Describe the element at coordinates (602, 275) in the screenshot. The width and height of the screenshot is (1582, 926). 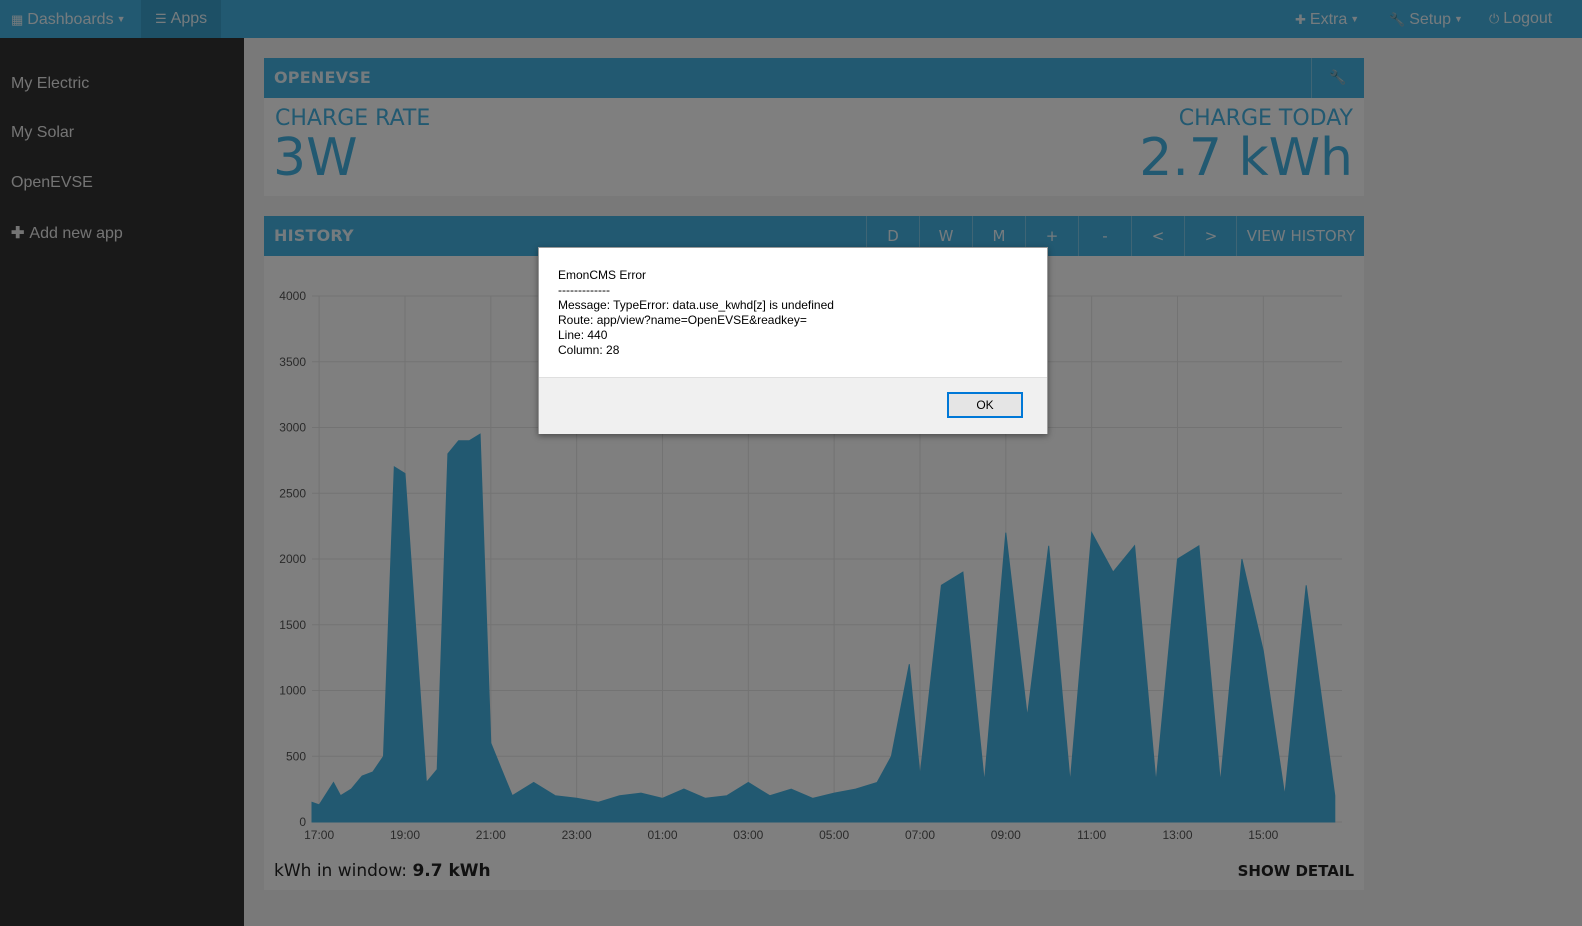
I see `error-title: EmonCMS Error` at that location.